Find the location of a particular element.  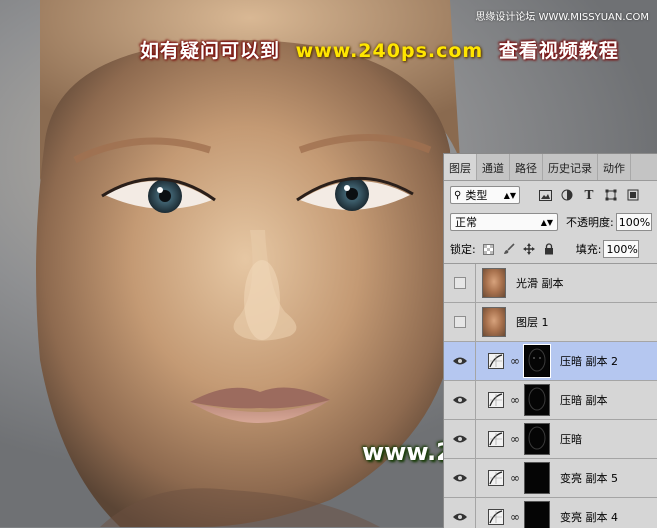

layer-name: 变亮 副本 5 is located at coordinates (589, 478).